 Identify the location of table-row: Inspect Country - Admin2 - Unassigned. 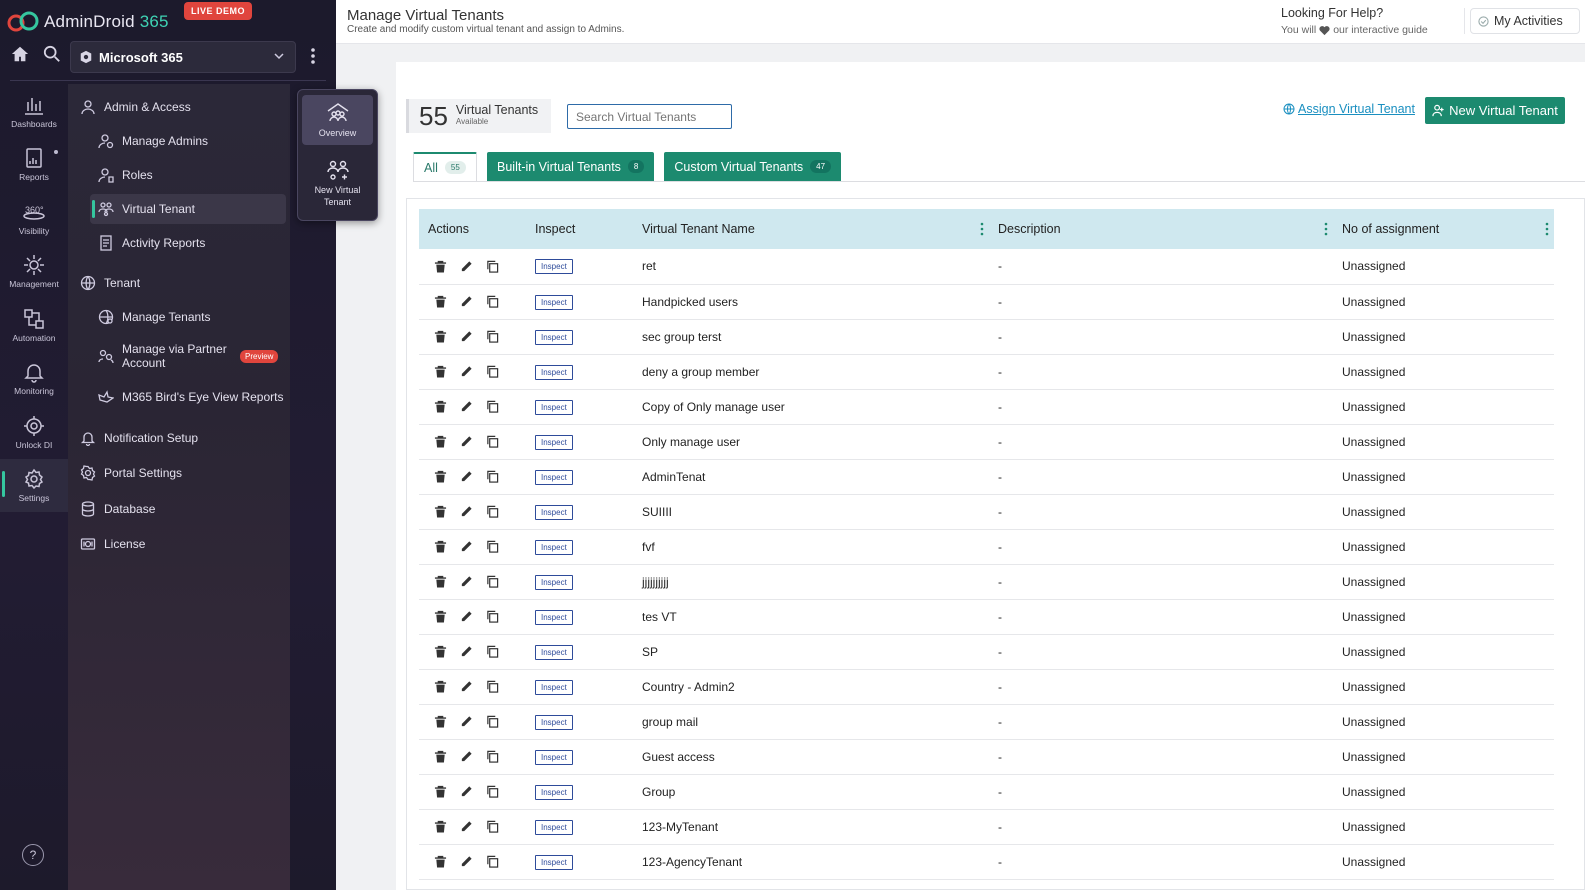
(986, 686).